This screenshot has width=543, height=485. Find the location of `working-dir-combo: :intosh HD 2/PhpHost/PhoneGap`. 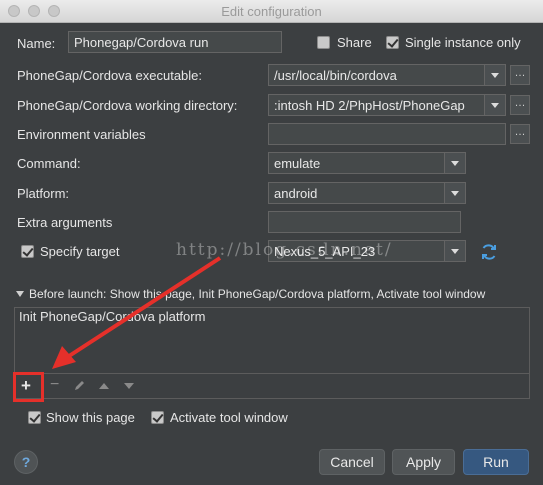

working-dir-combo: :intosh HD 2/PhpHost/PhoneGap is located at coordinates (387, 105).